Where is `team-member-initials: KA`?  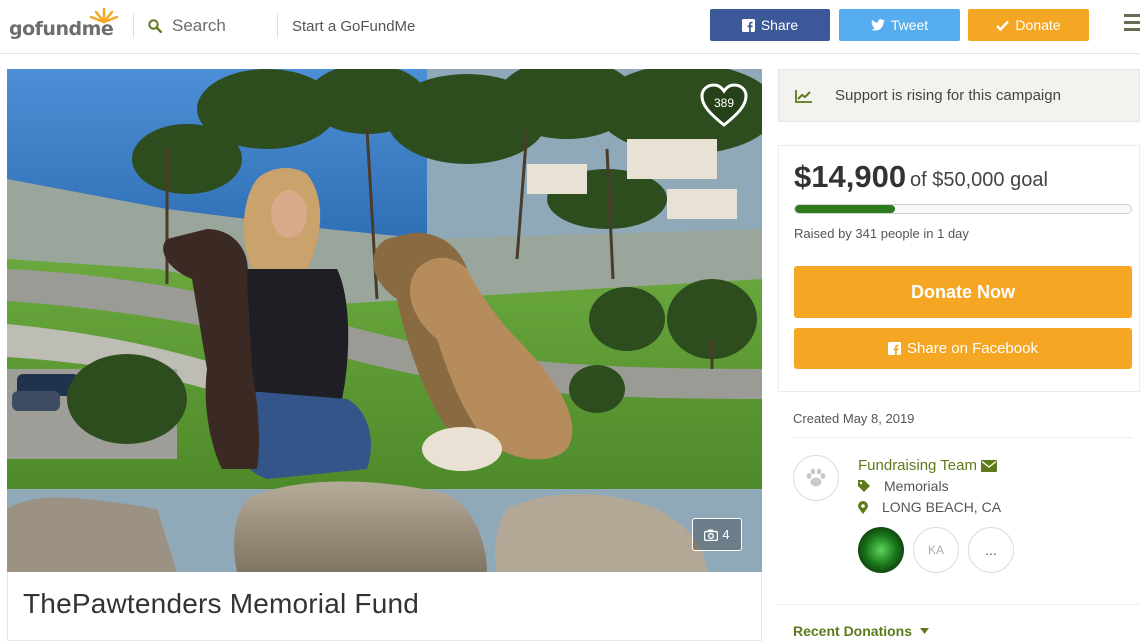 team-member-initials: KA is located at coordinates (936, 550).